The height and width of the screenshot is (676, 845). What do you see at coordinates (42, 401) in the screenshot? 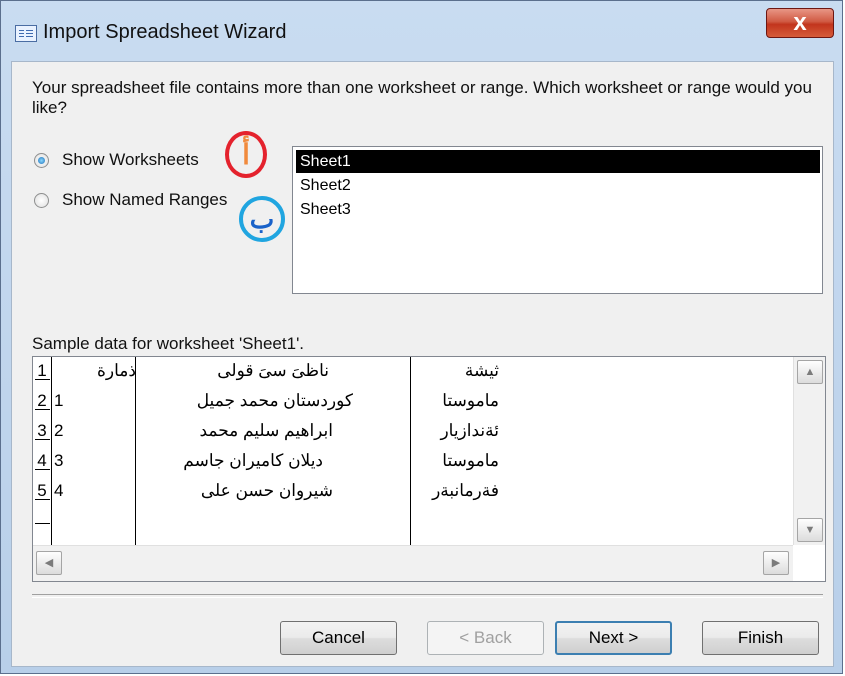
I see `row-number: 2` at bounding box center [42, 401].